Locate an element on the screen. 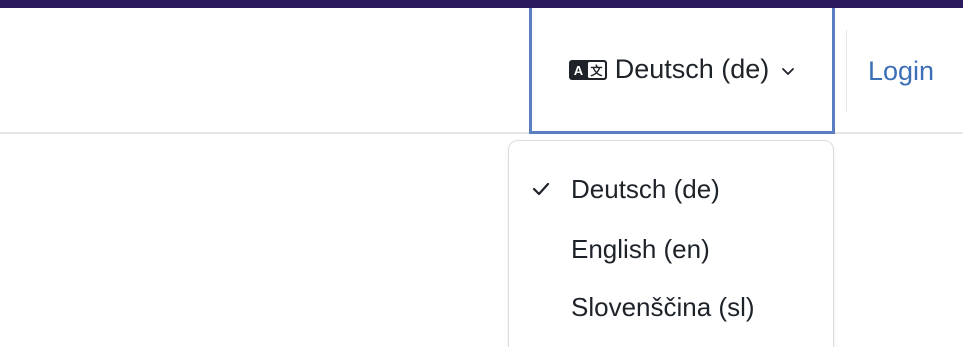 The width and height of the screenshot is (963, 347). checkmark-icon is located at coordinates (541, 189).